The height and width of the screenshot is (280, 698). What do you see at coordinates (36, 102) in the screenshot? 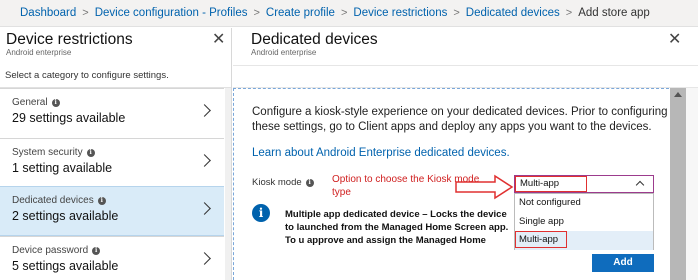
I see `category-label: General i` at bounding box center [36, 102].